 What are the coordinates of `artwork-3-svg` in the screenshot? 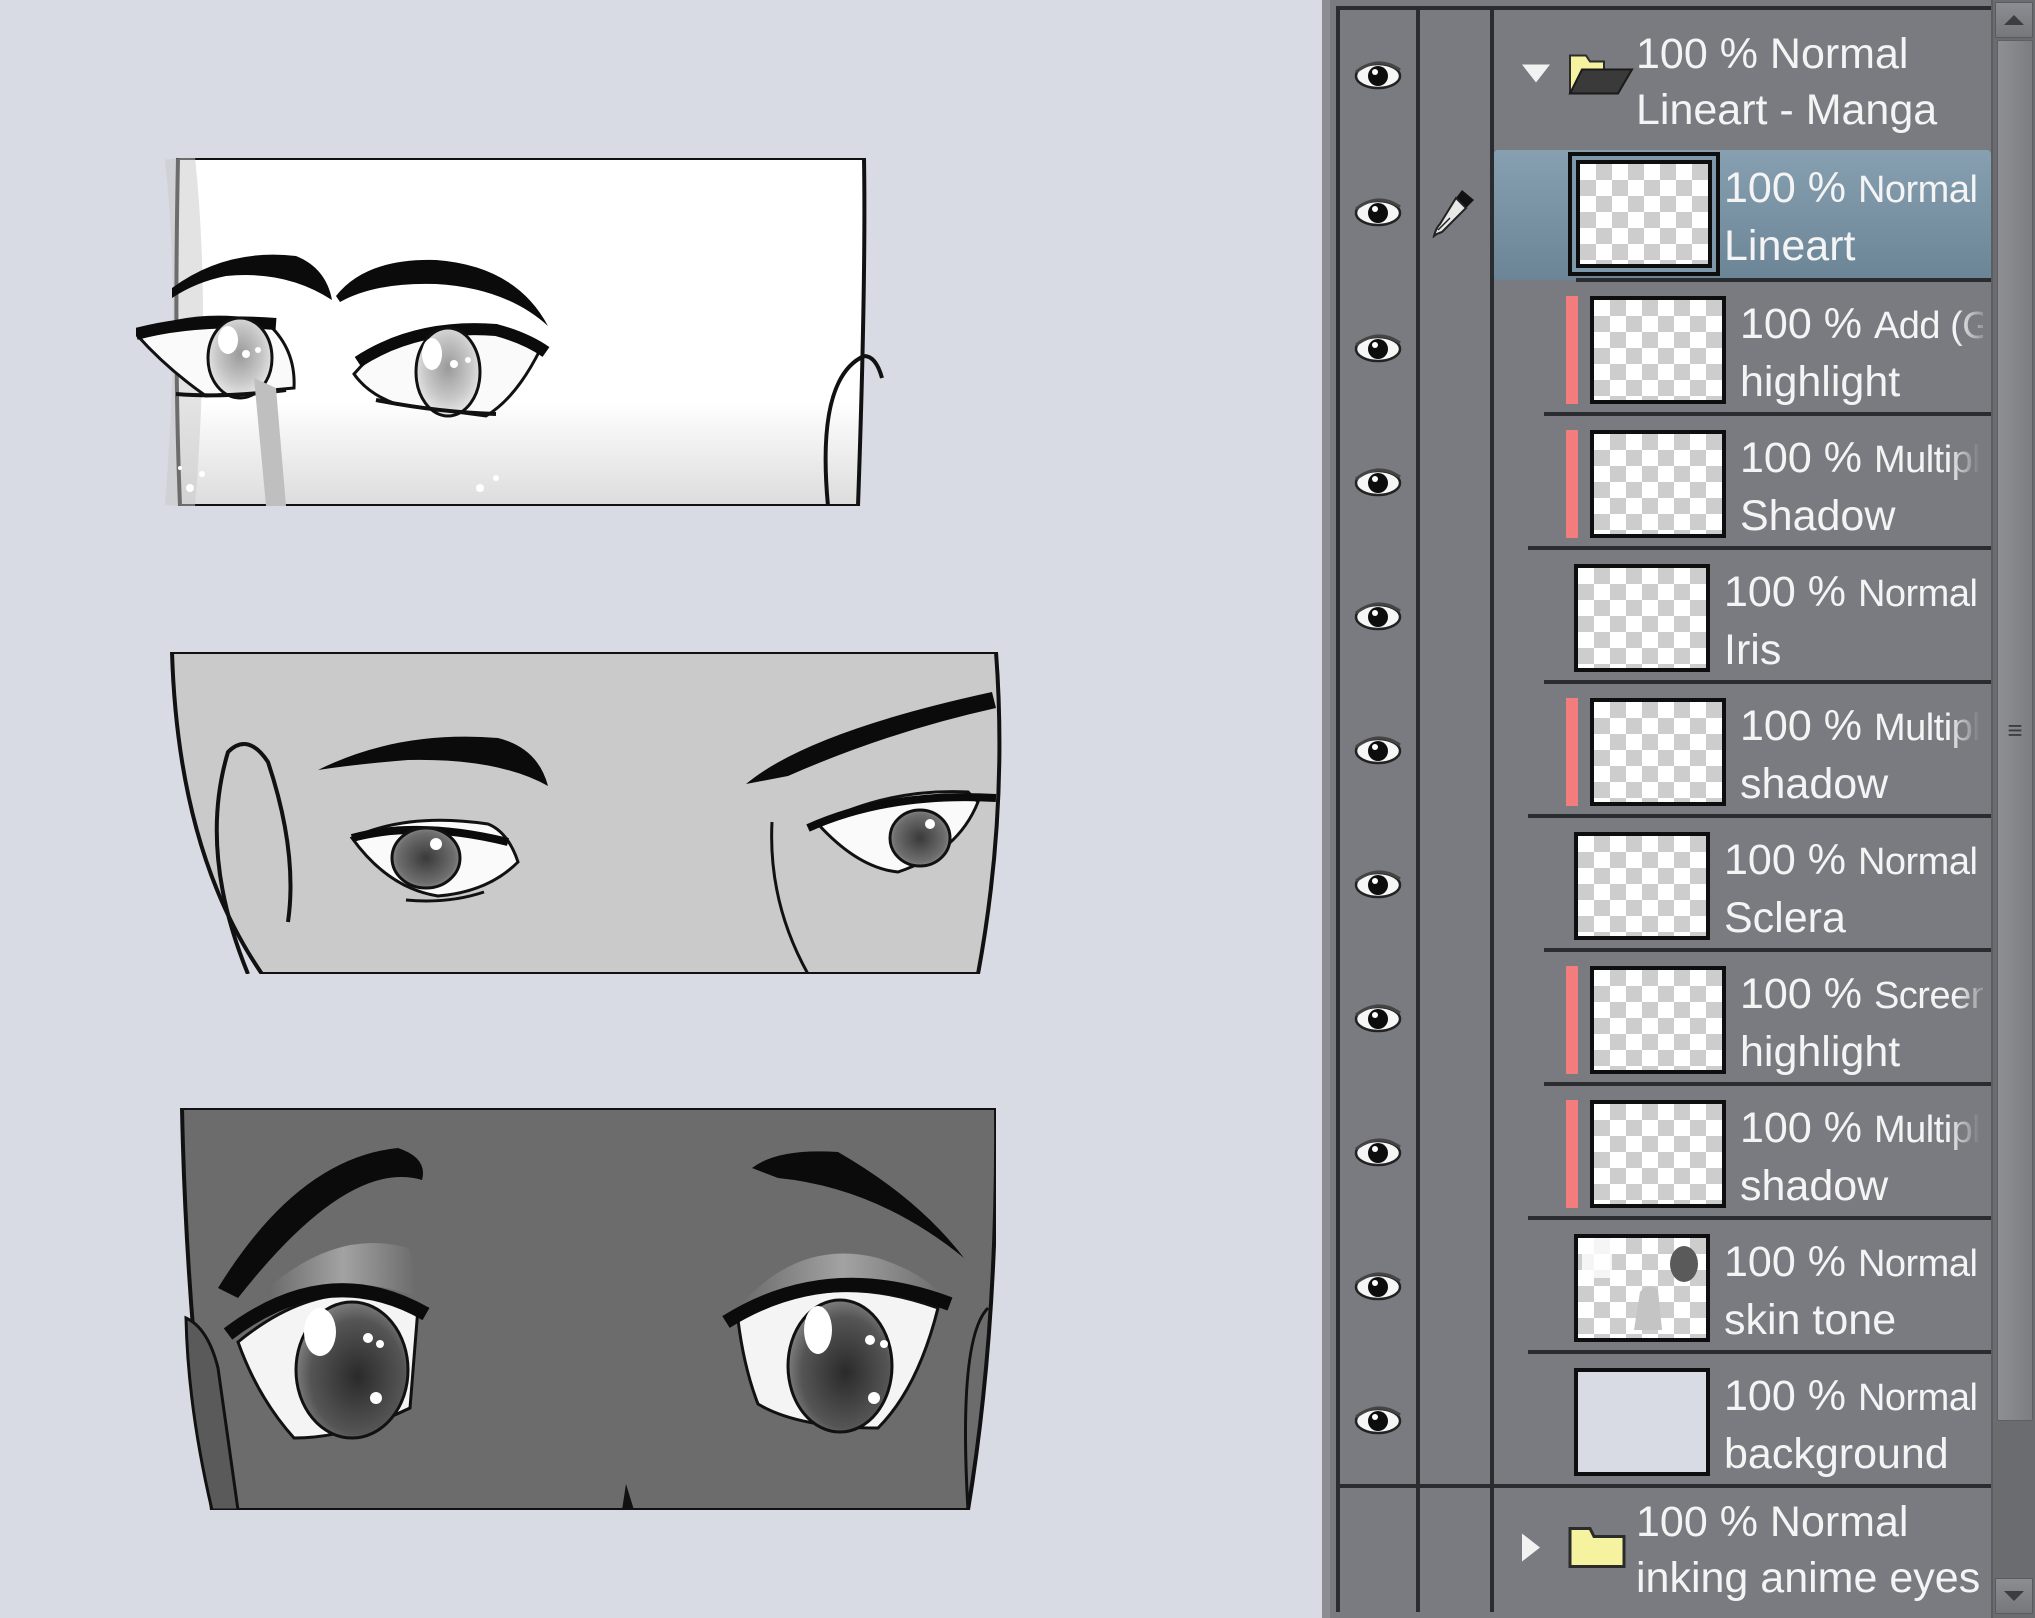 It's located at (587, 1309).